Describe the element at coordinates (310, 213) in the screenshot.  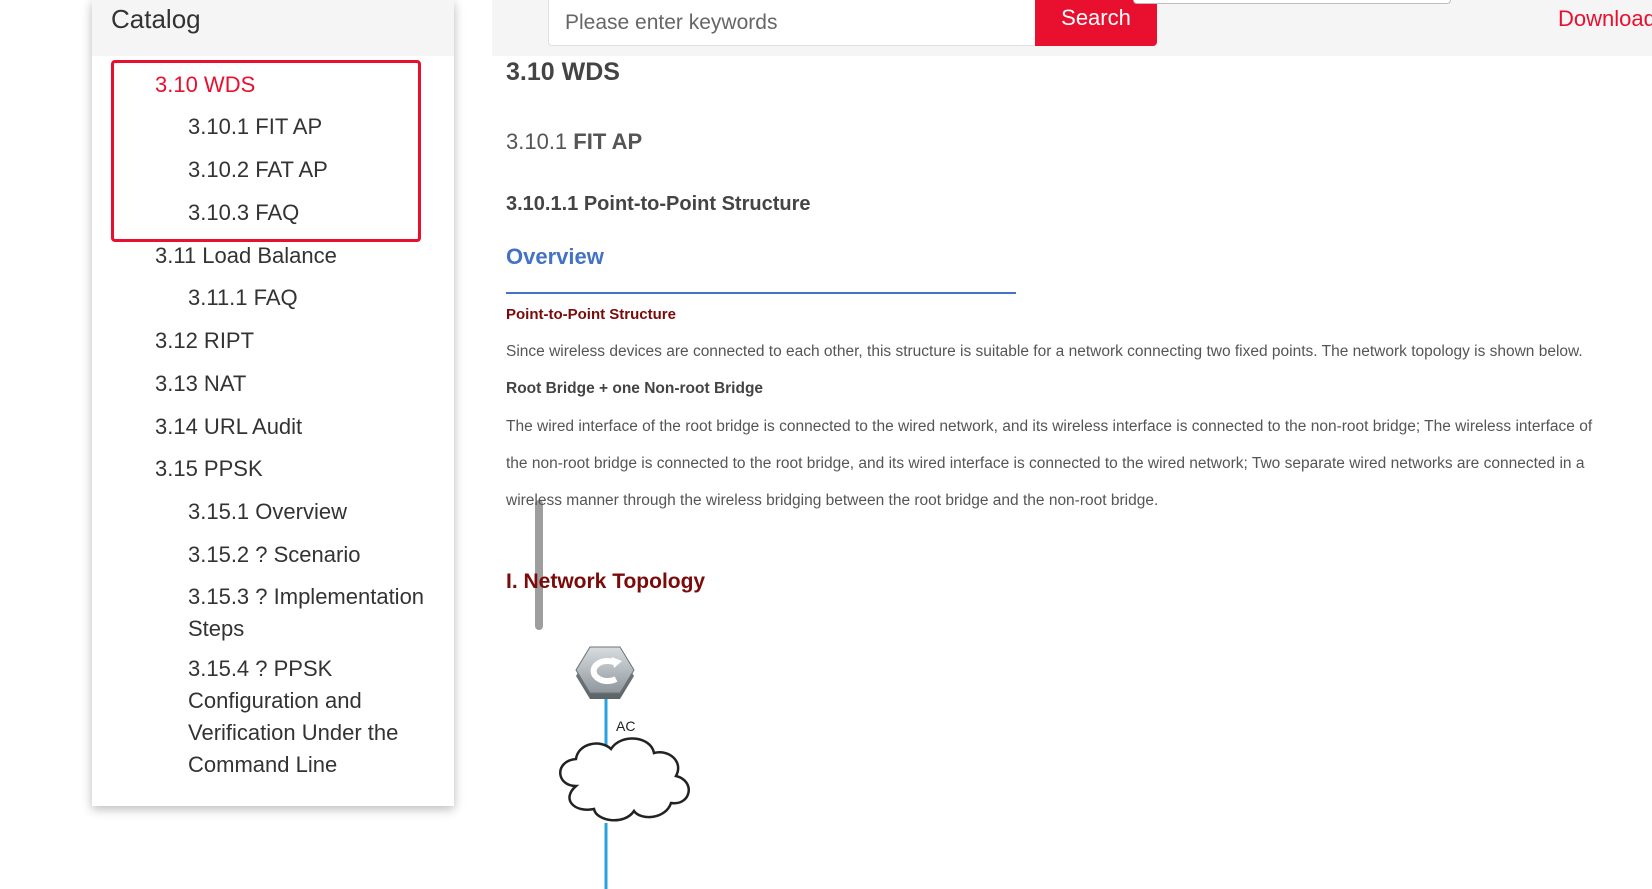
I see `catalog-item-3-10-3-faq: 3.10.3 FAQ` at that location.